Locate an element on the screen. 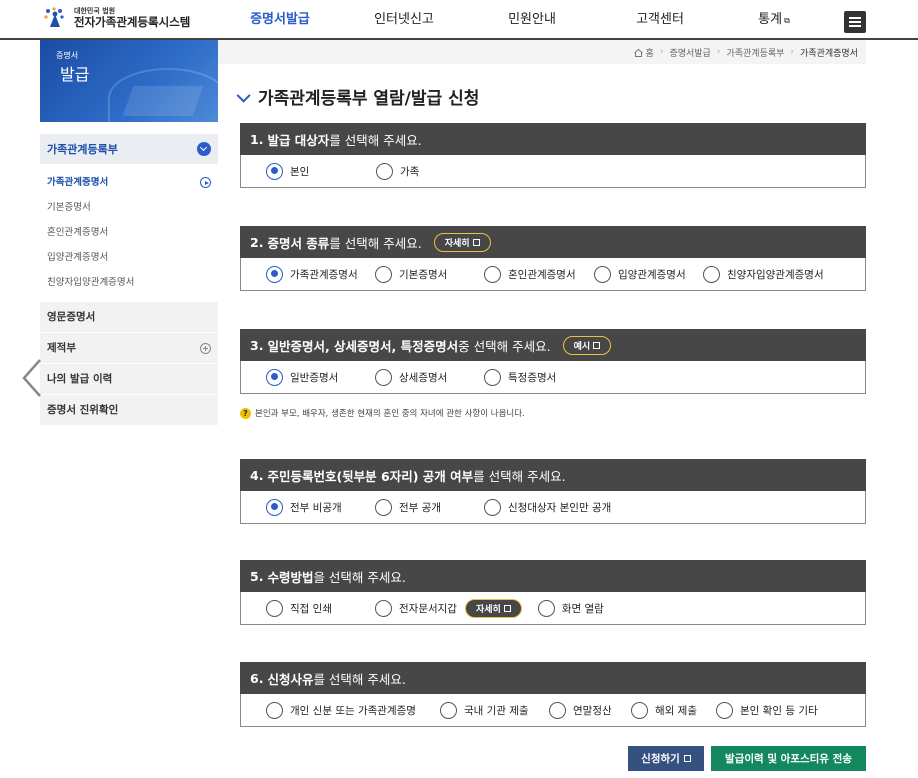 The width and height of the screenshot is (918, 778). radio-label: 전부 공개 is located at coordinates (420, 507).